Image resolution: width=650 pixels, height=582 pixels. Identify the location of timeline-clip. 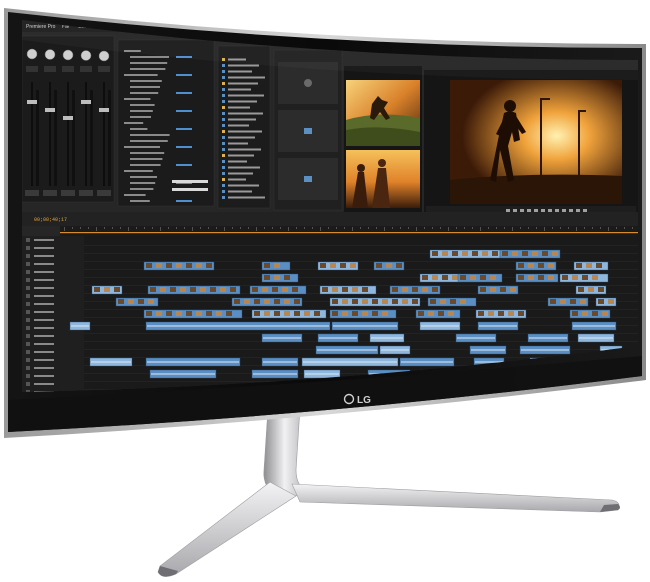
(530, 254).